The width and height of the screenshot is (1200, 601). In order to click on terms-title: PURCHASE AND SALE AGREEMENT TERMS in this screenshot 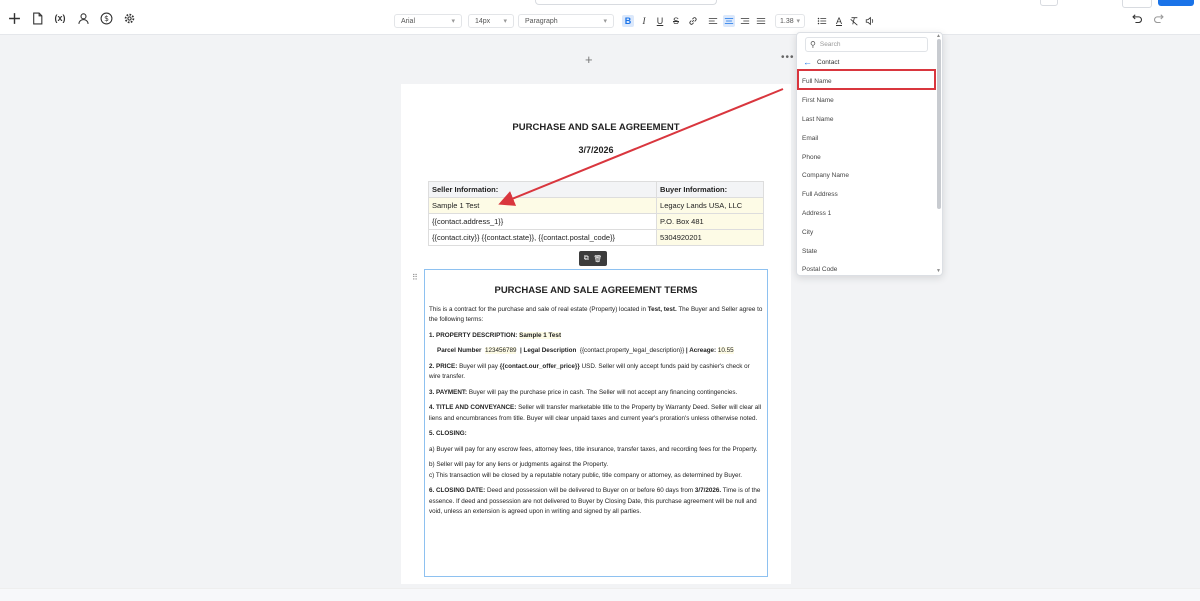, I will do `click(596, 290)`.